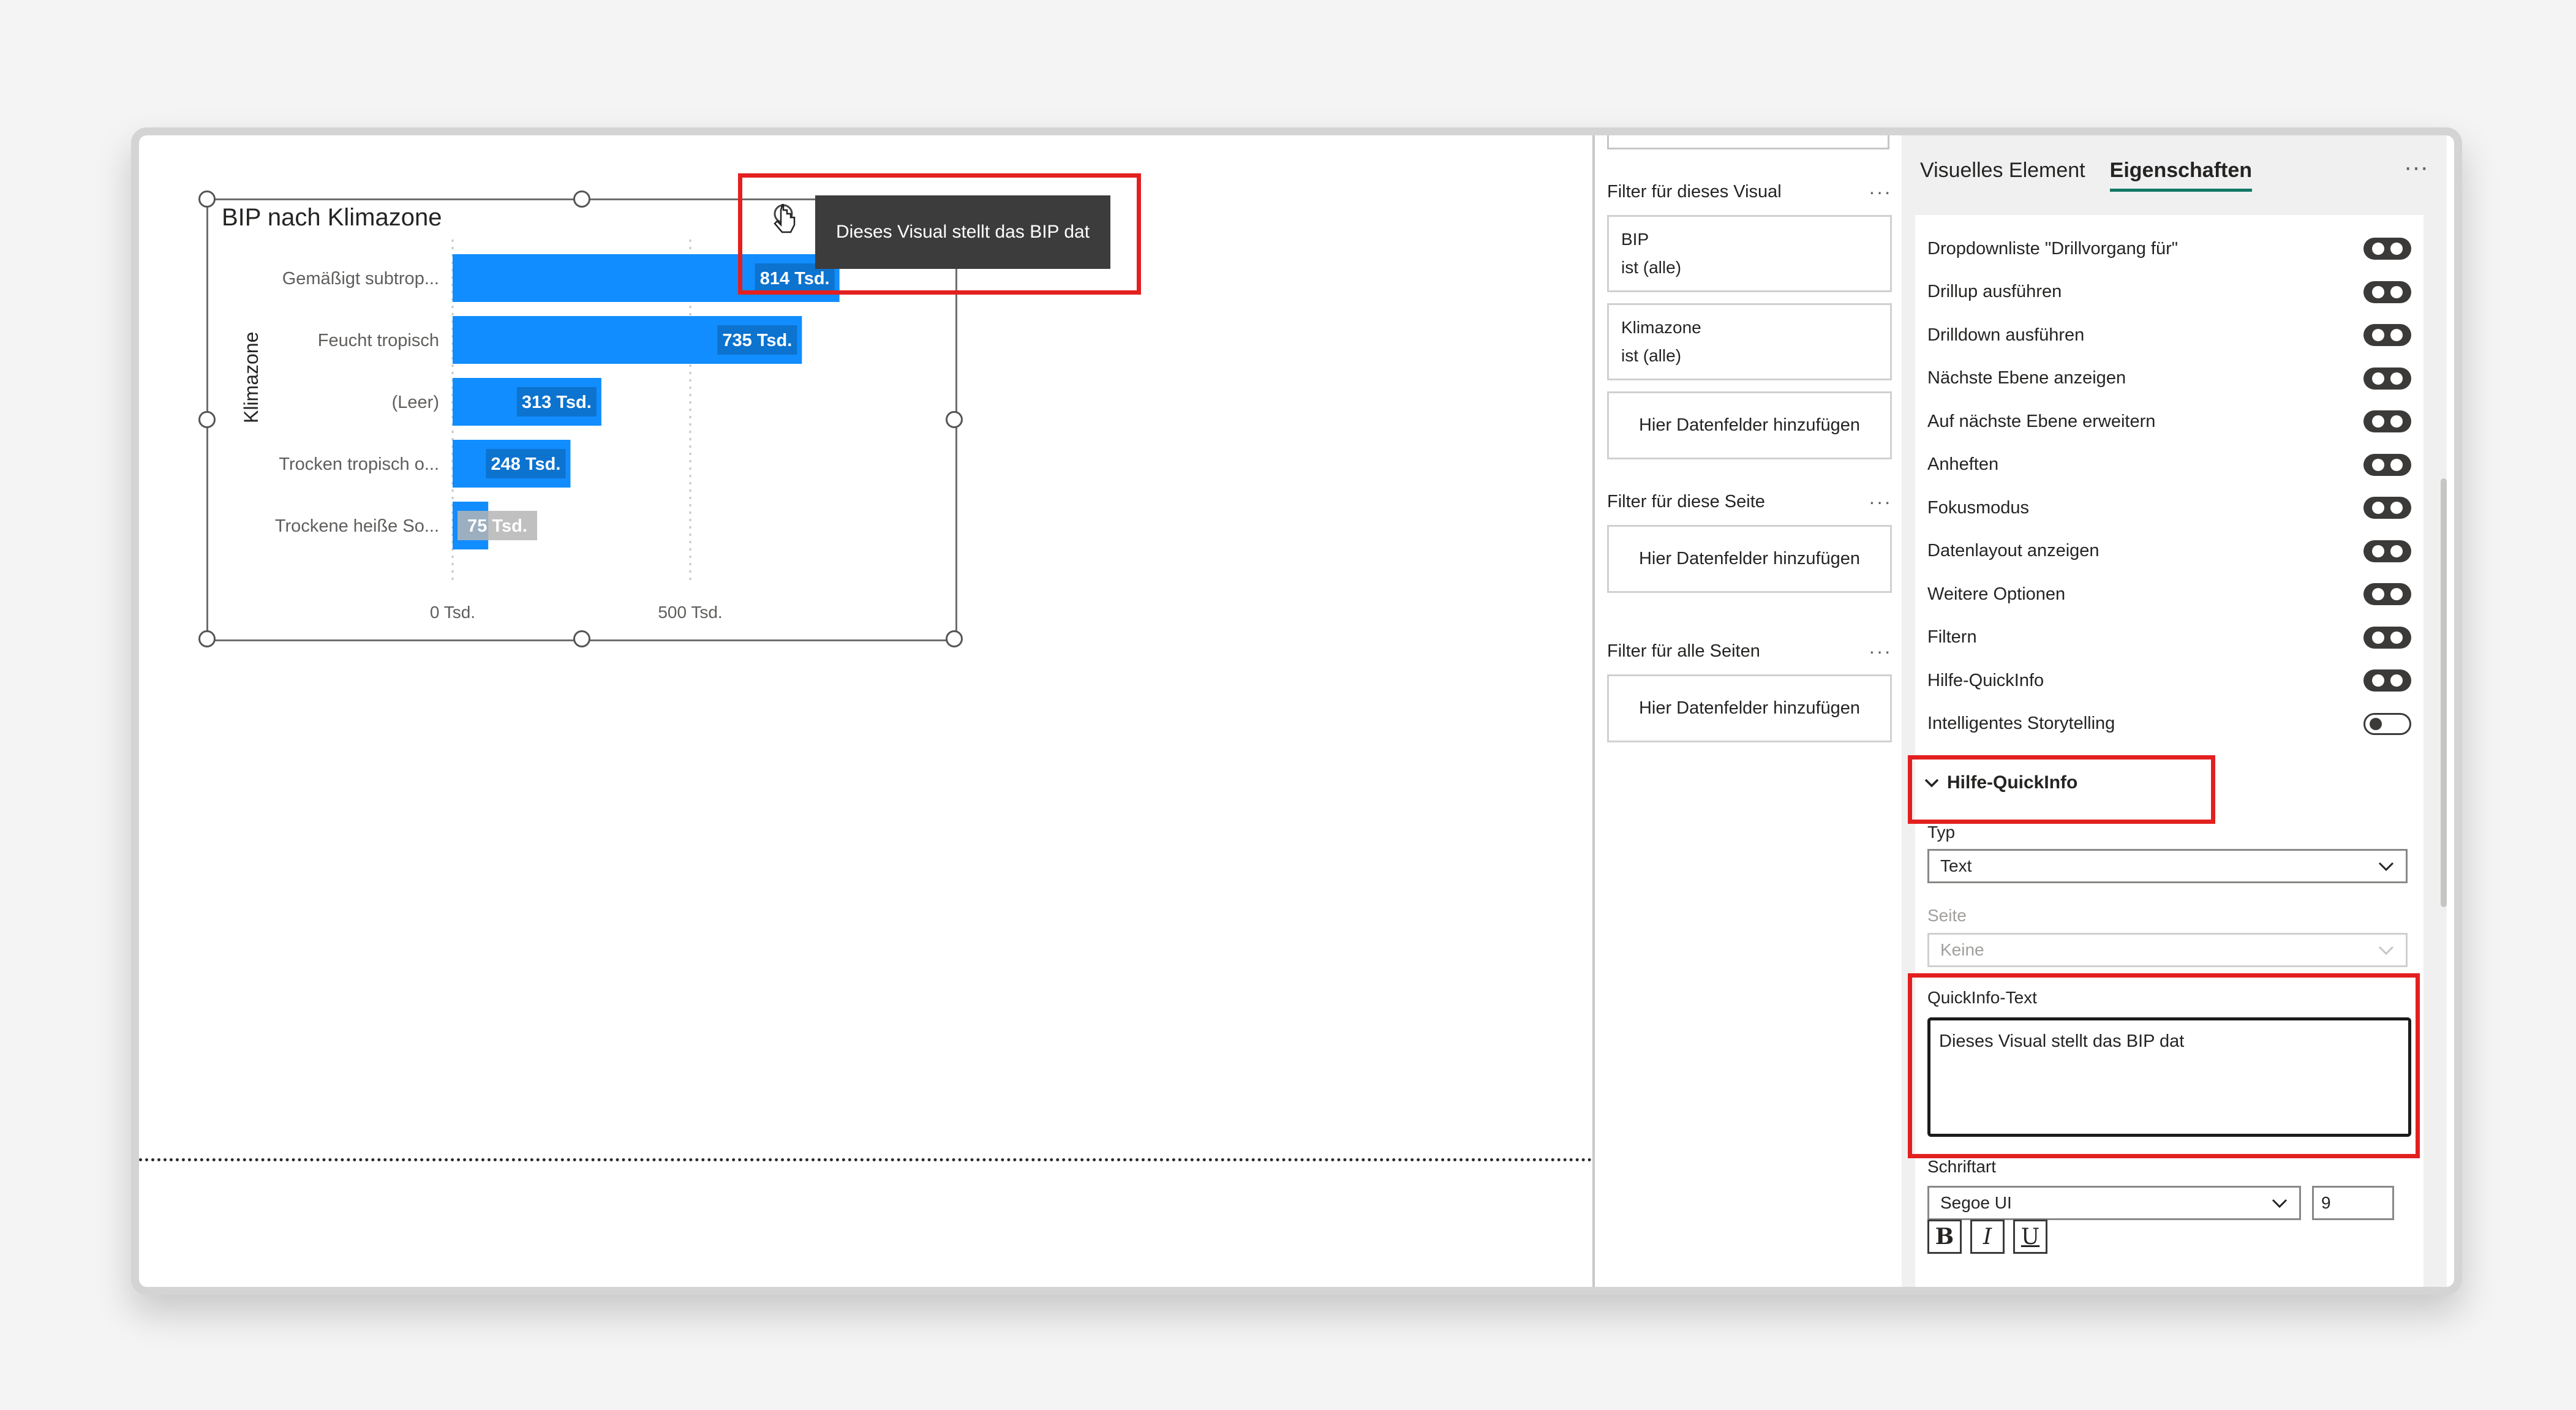 The height and width of the screenshot is (1410, 2576). I want to click on add-data-fields-all-pages: Hier Datenfelder hinzufügen, so click(1750, 708).